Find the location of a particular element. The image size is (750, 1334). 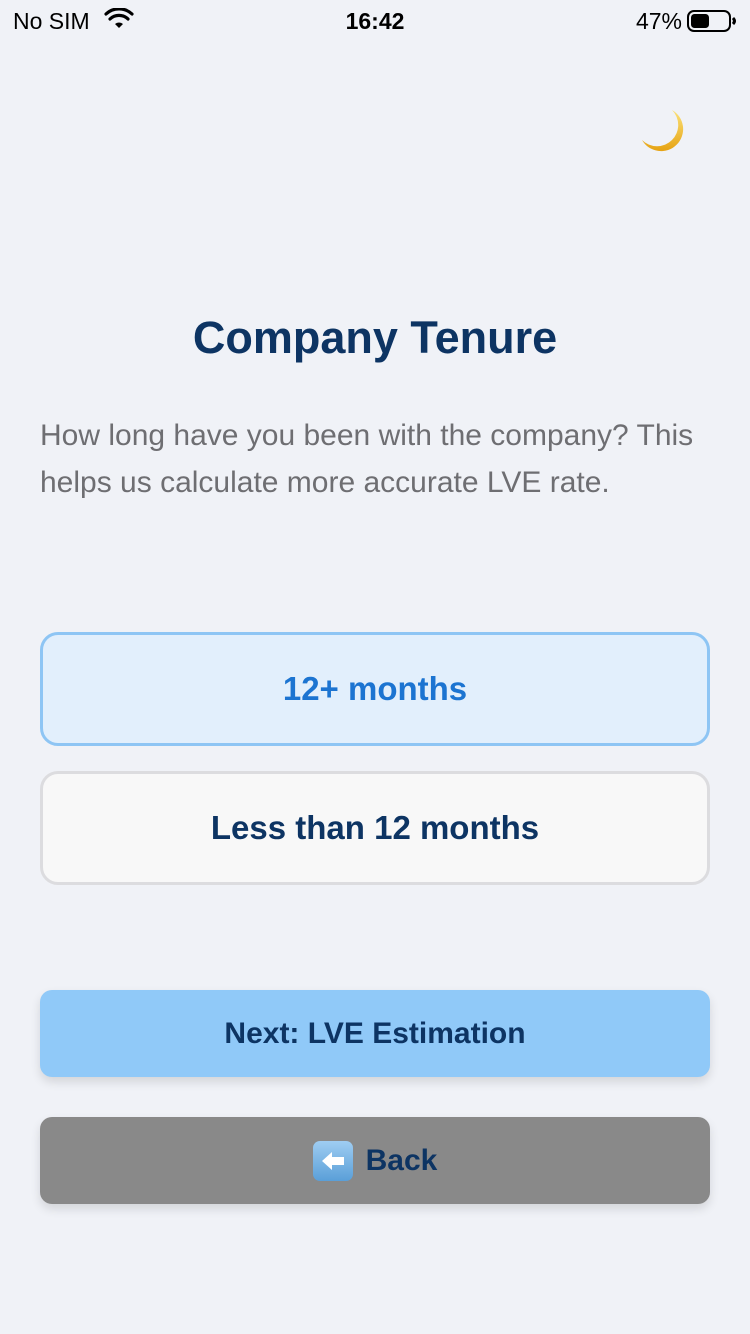

theme-toggle-button is located at coordinates (663, 131).